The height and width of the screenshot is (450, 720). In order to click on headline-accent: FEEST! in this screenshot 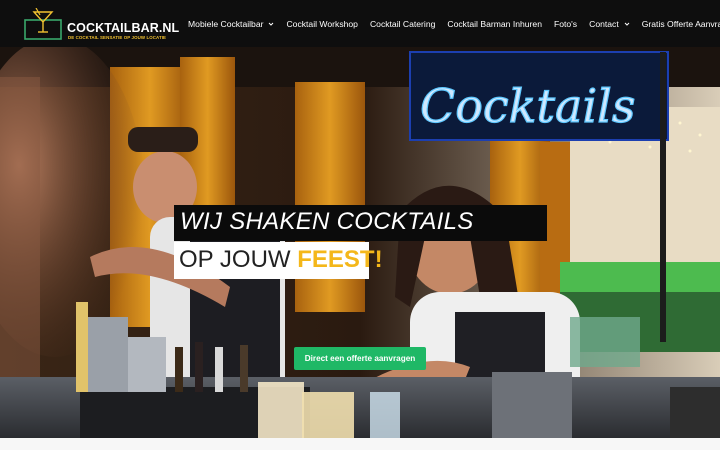, I will do `click(340, 259)`.